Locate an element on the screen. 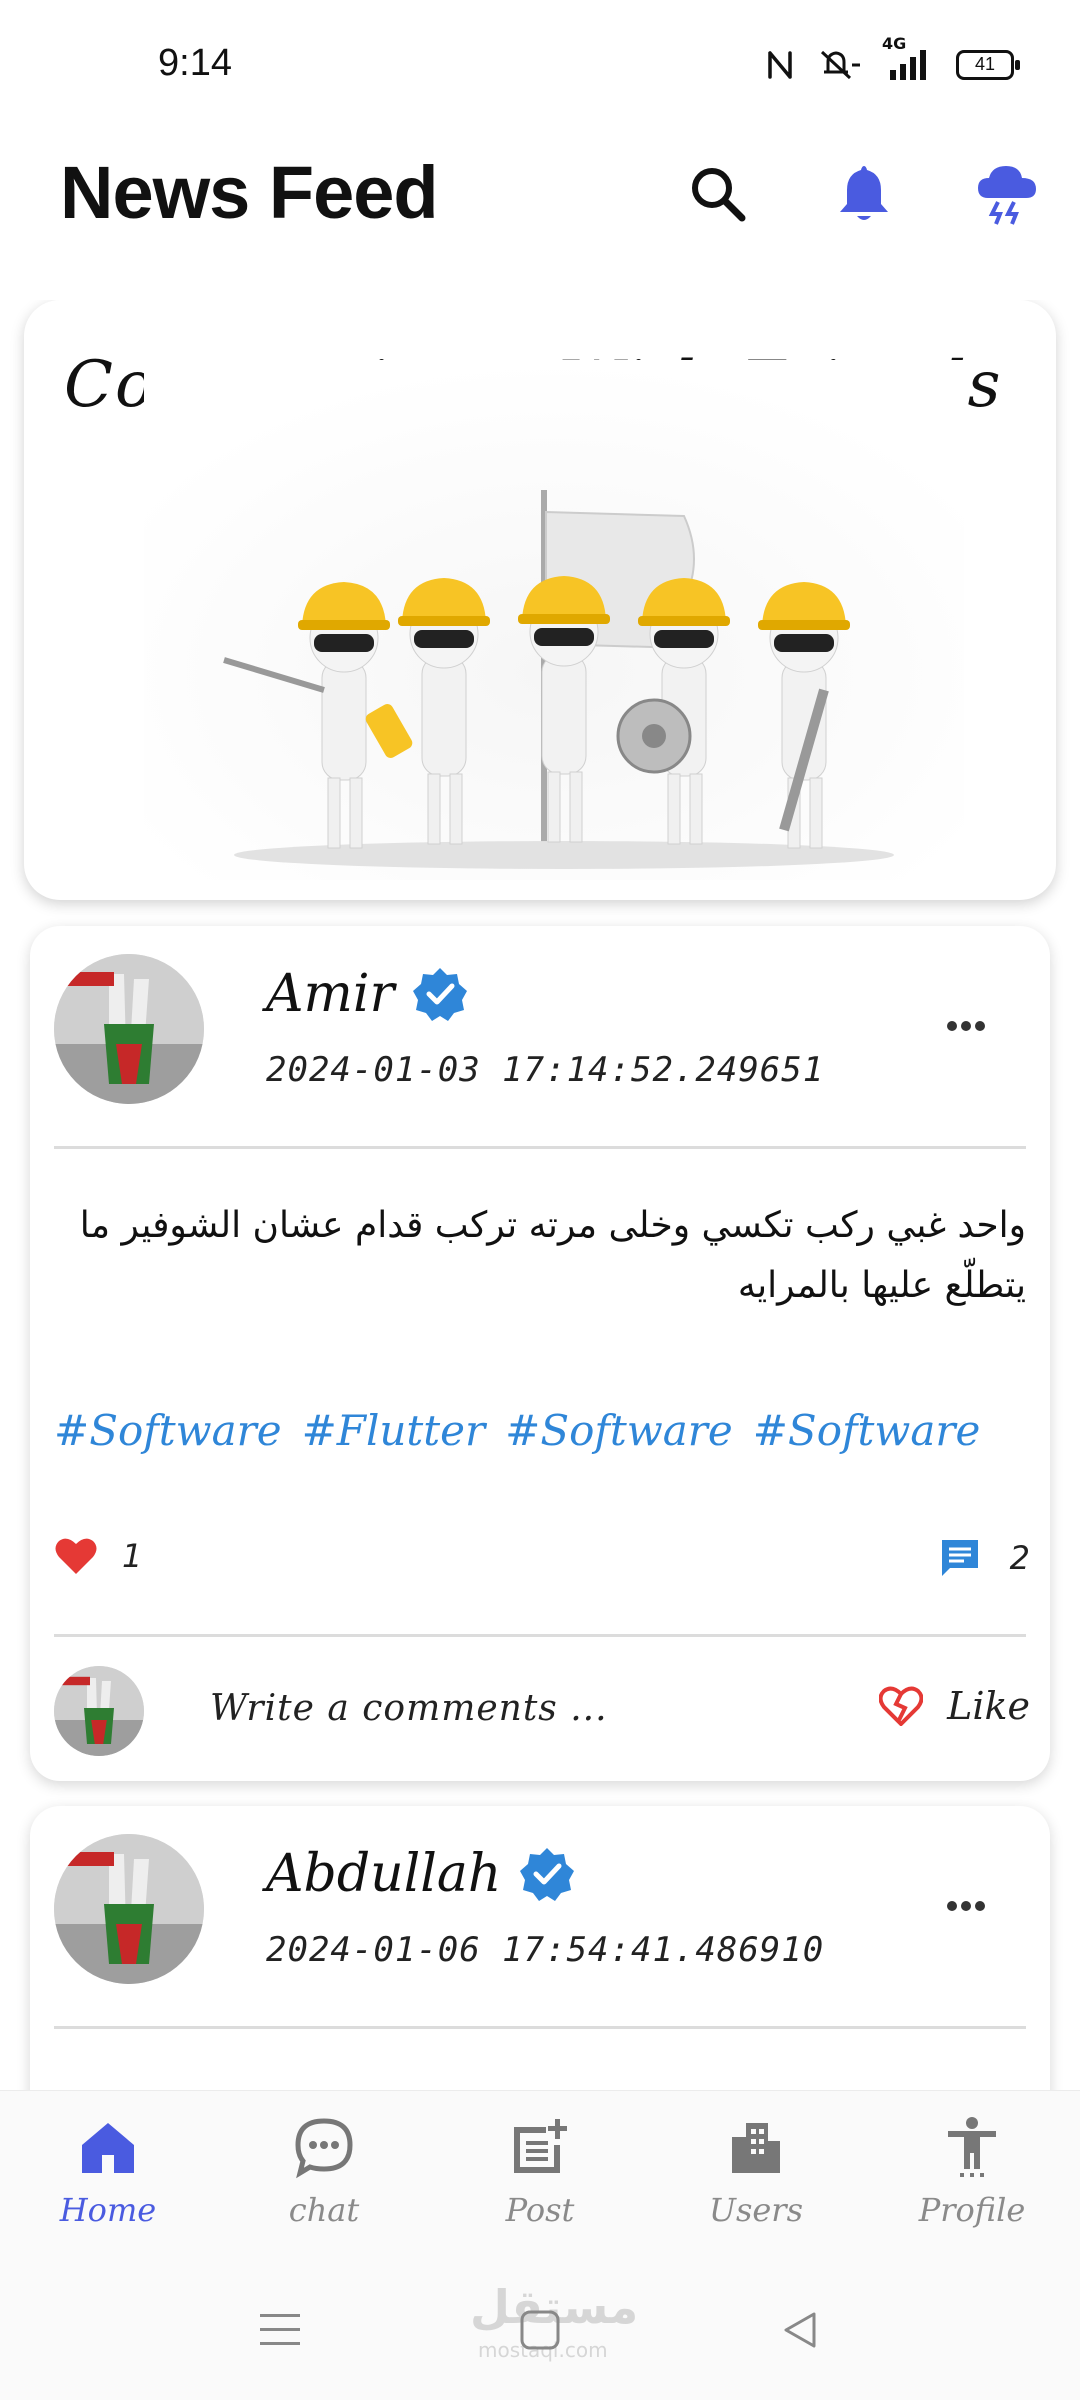 This screenshot has width=1080, height=2400. post-timestamp: 2024-01-06 17:54:41.486910 is located at coordinates (545, 1950).